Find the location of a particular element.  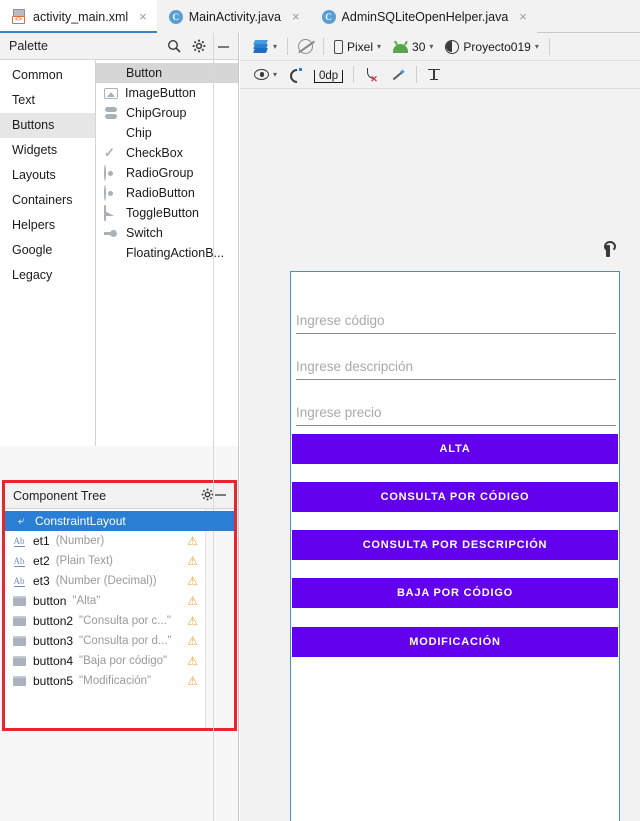

tree-node-type: (Plain Text) is located at coordinates (84, 561).